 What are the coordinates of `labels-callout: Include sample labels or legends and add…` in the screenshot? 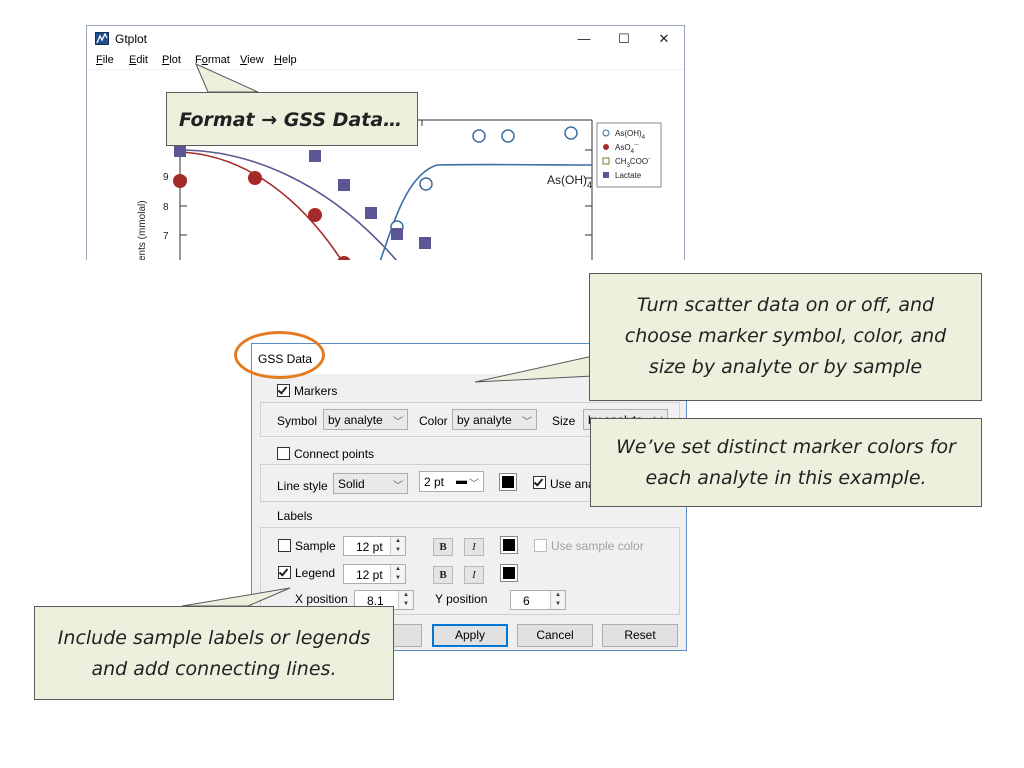 It's located at (214, 653).